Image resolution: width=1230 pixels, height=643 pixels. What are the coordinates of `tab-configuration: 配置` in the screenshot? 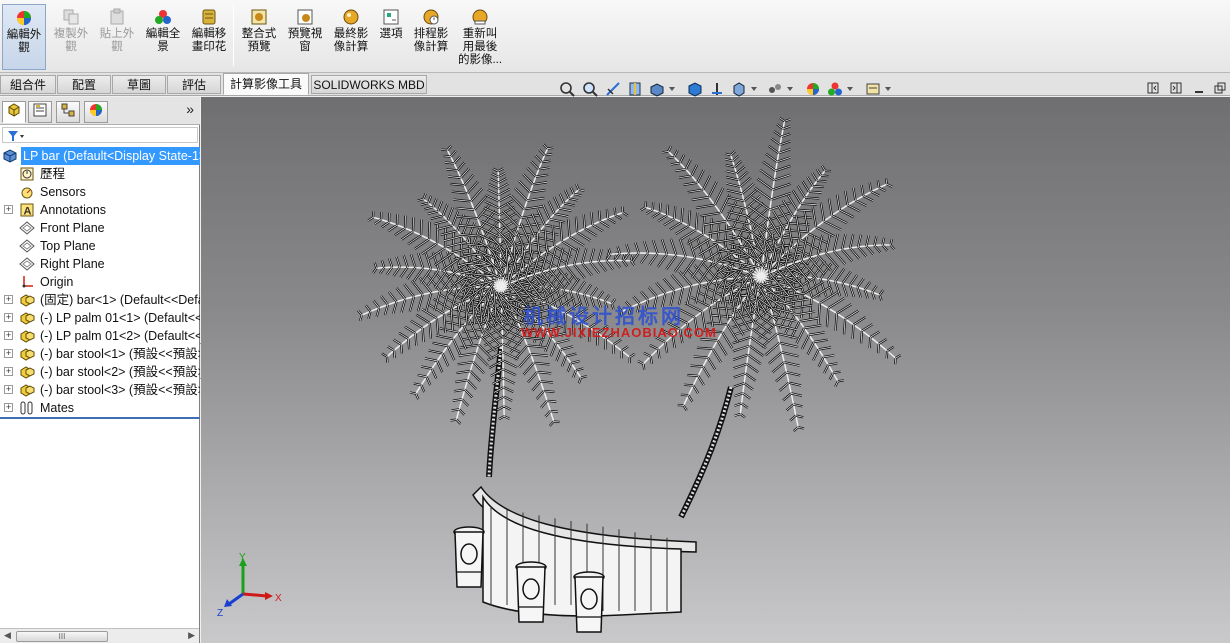 It's located at (84, 84).